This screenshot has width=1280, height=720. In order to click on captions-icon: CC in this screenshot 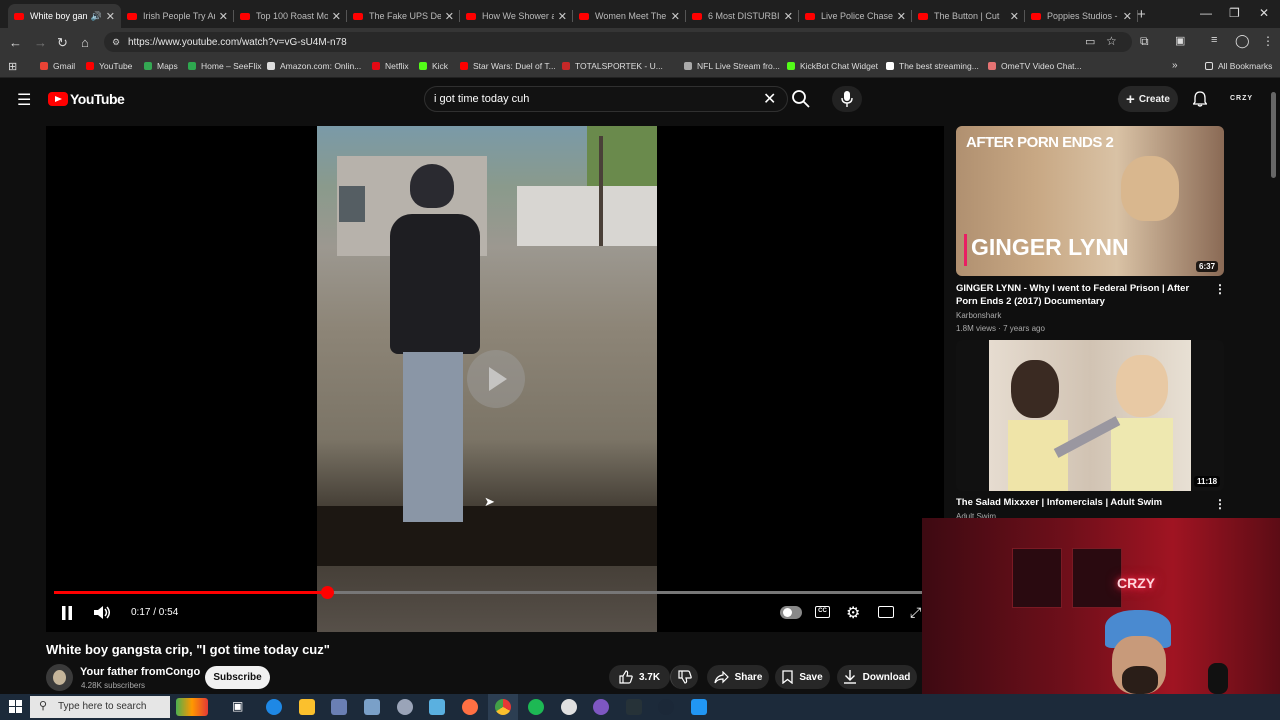, I will do `click(822, 612)`.